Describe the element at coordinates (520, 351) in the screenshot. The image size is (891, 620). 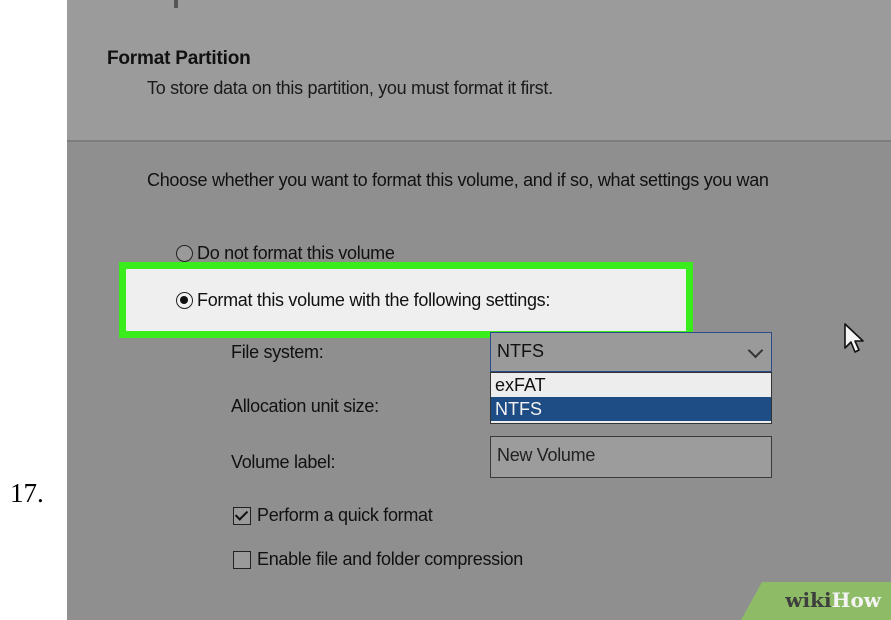
I see `file-system-value: NTFS` at that location.